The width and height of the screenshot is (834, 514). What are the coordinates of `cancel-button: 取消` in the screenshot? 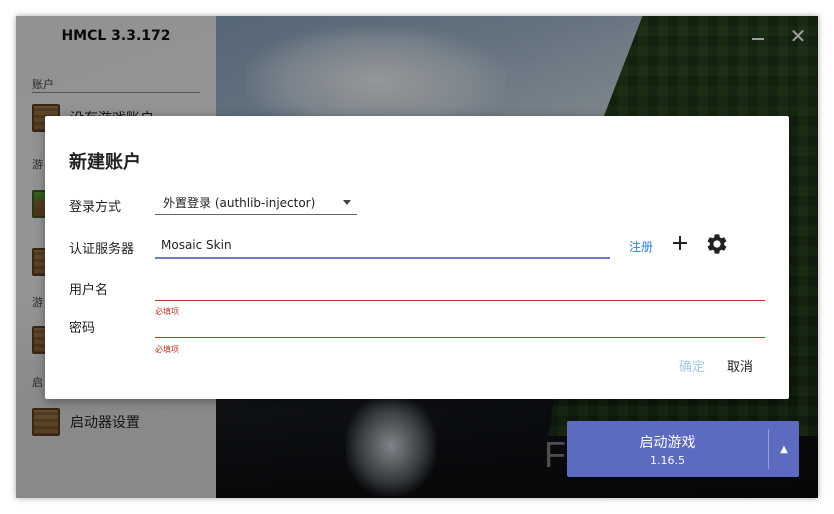 It's located at (740, 365).